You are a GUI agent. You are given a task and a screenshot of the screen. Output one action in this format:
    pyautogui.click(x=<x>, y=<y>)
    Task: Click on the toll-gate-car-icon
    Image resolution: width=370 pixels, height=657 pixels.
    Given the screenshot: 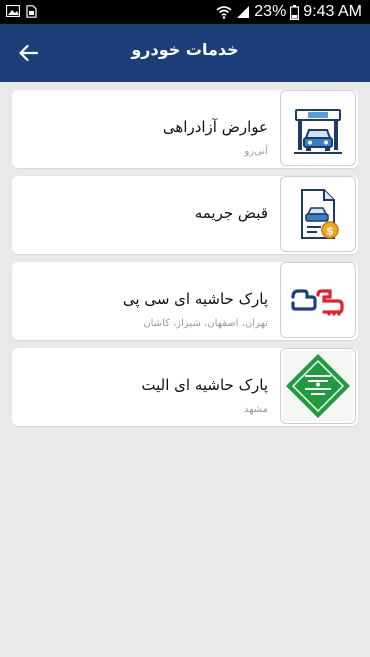 What is the action you would take?
    pyautogui.click(x=318, y=131)
    